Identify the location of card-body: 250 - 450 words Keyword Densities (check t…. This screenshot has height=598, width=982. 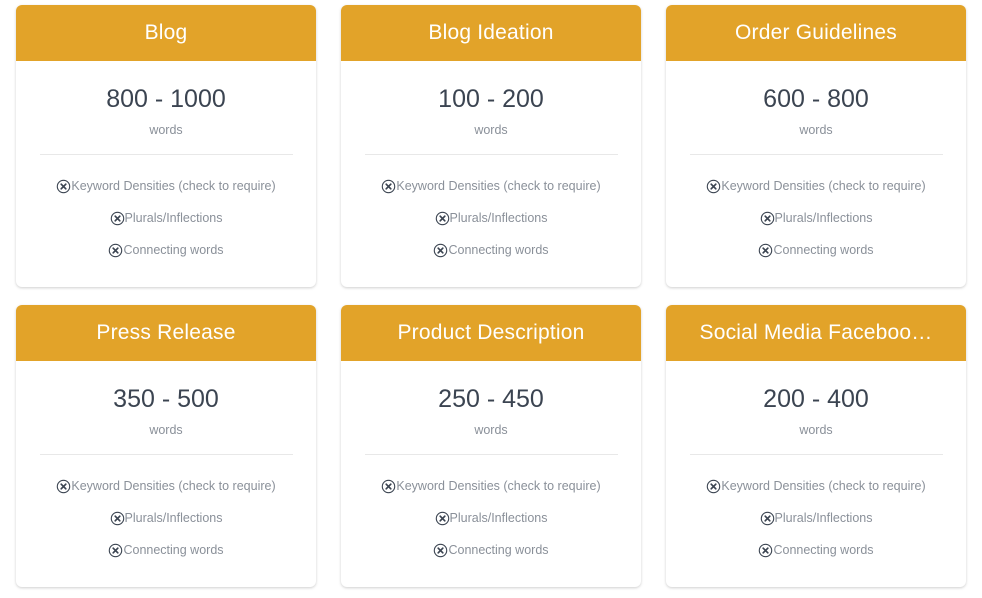
(491, 474).